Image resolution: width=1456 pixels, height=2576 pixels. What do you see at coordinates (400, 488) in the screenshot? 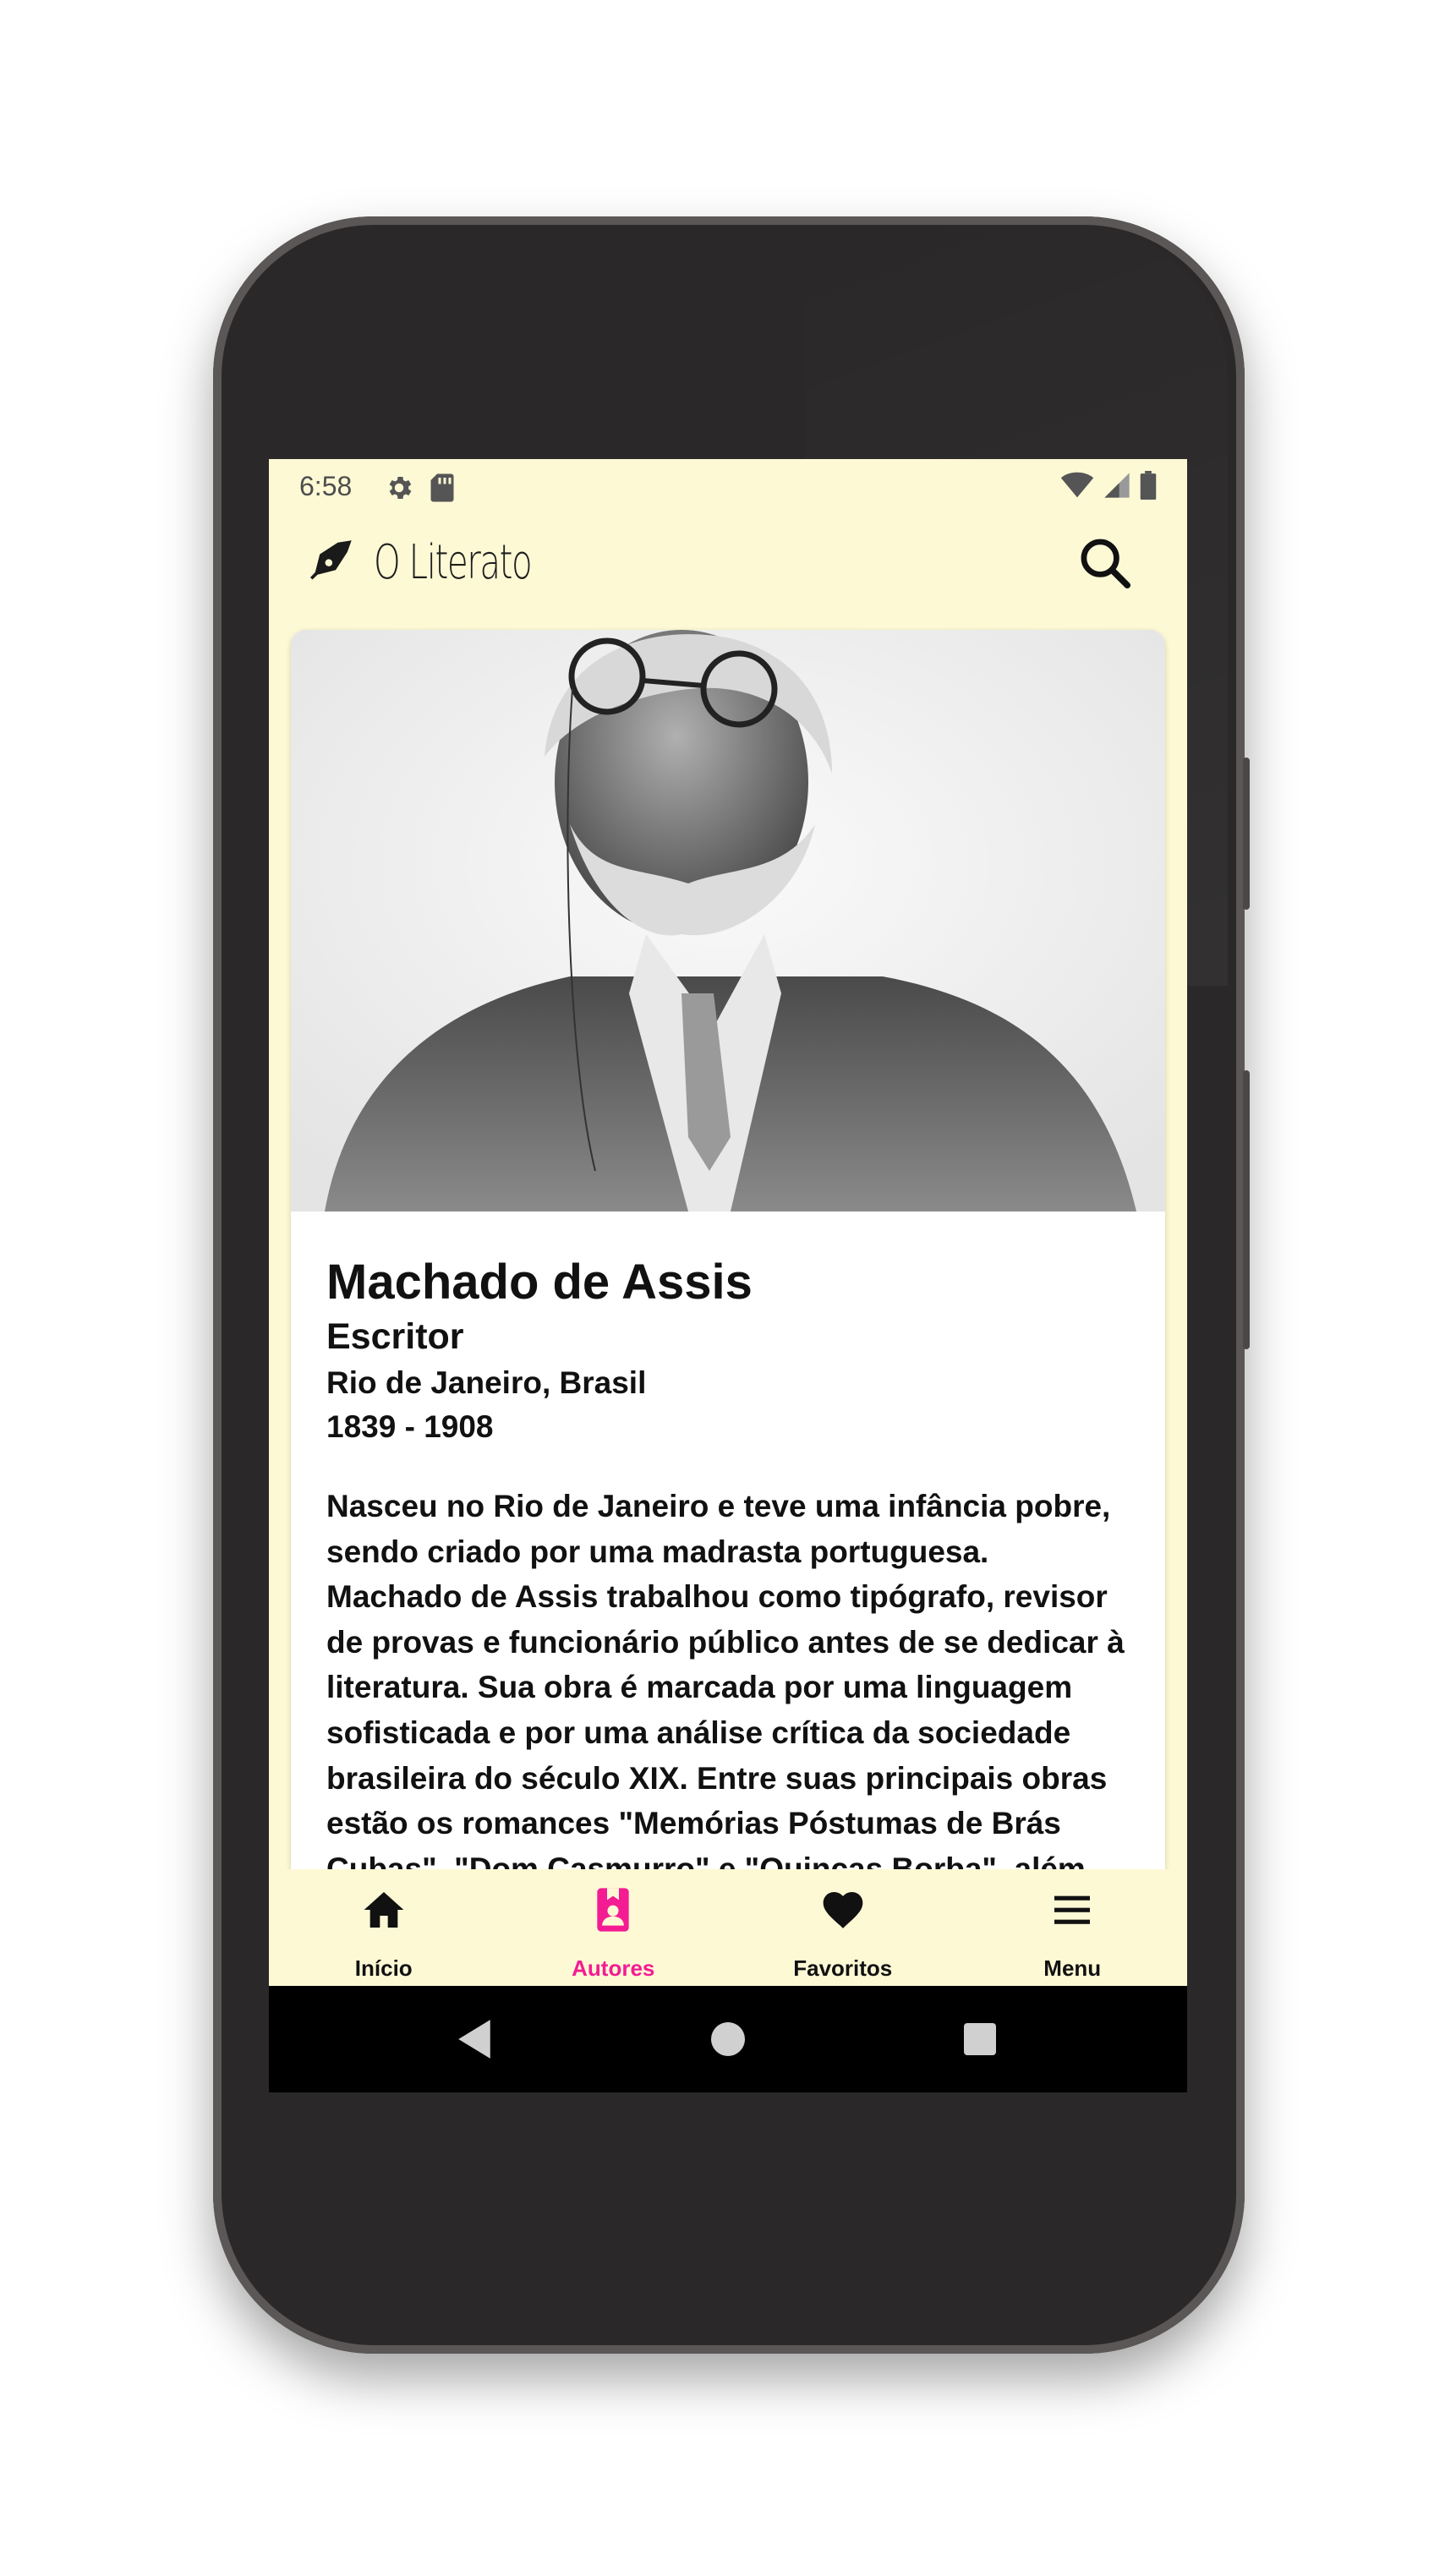
I see `settings-gear-icon` at bounding box center [400, 488].